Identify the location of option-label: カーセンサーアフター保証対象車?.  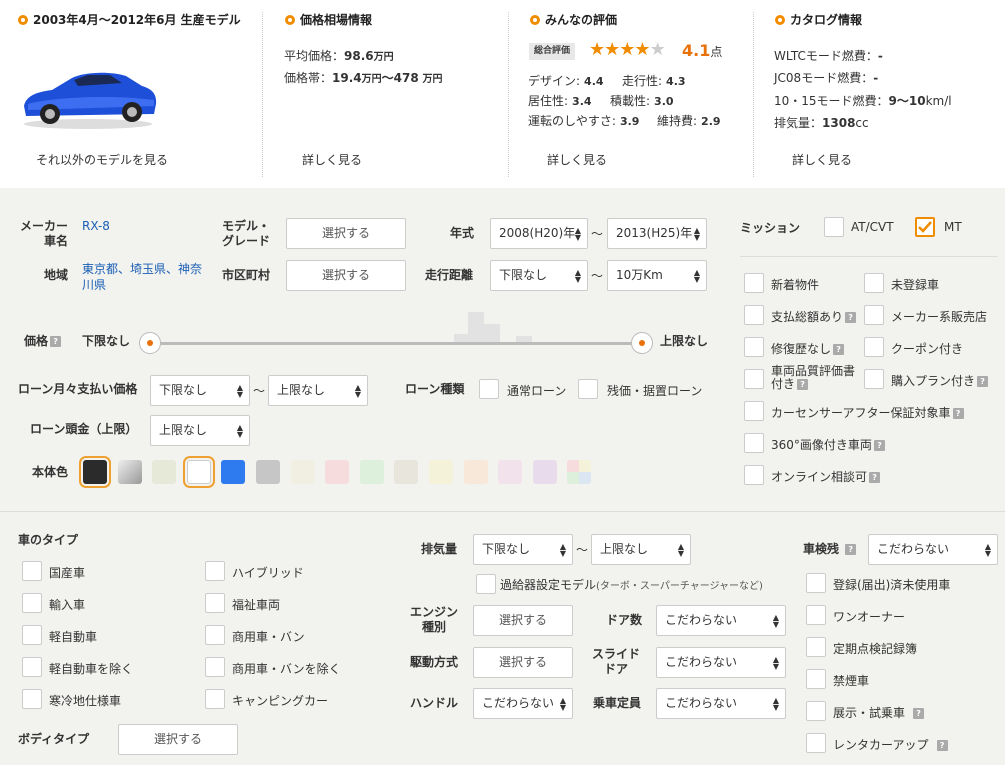
(867, 412).